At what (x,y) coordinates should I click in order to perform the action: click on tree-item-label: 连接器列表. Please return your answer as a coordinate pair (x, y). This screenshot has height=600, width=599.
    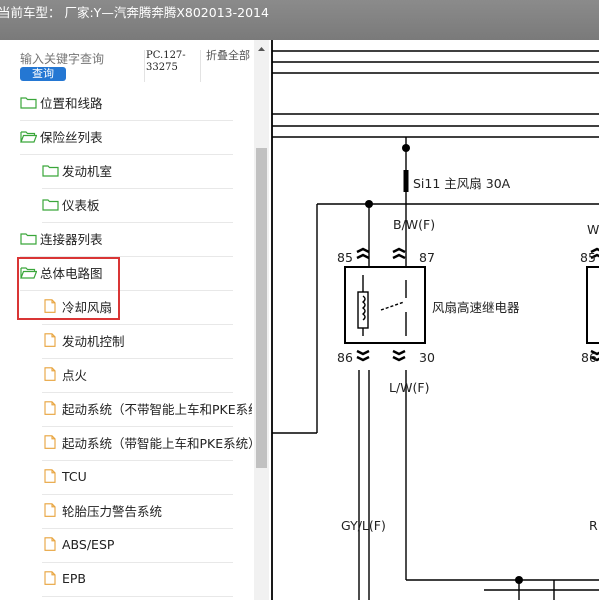
    Looking at the image, I should click on (71, 239).